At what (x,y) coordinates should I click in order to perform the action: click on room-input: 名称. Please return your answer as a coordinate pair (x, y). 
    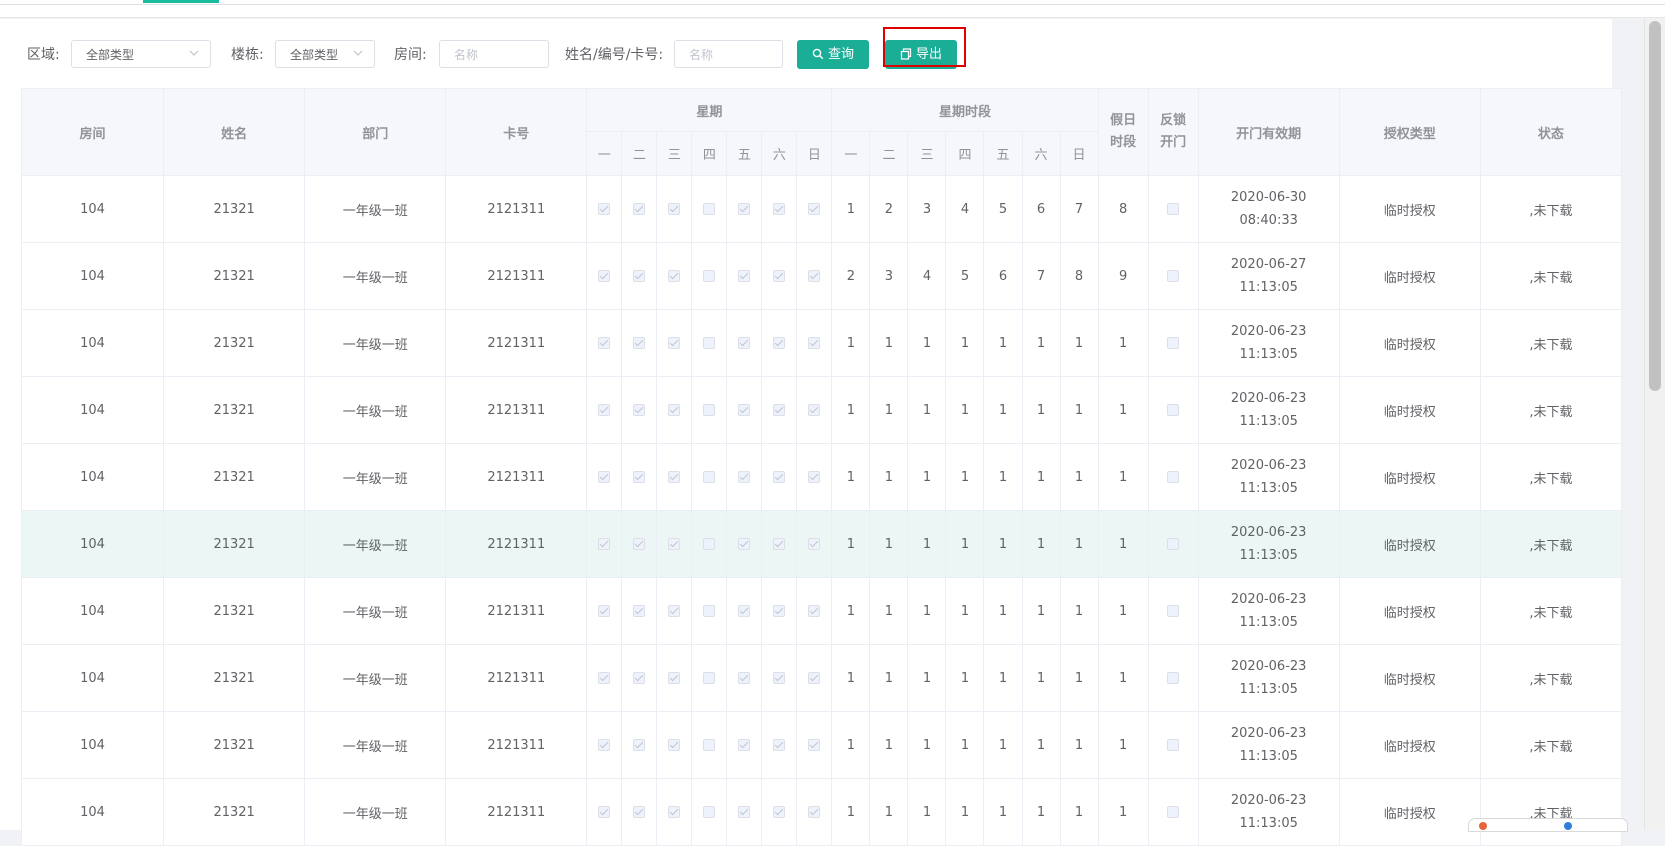
    Looking at the image, I should click on (494, 54).